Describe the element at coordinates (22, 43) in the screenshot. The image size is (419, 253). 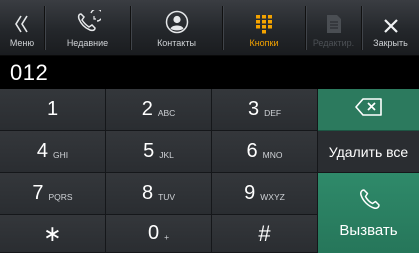
I see `menu-label: Меню` at that location.